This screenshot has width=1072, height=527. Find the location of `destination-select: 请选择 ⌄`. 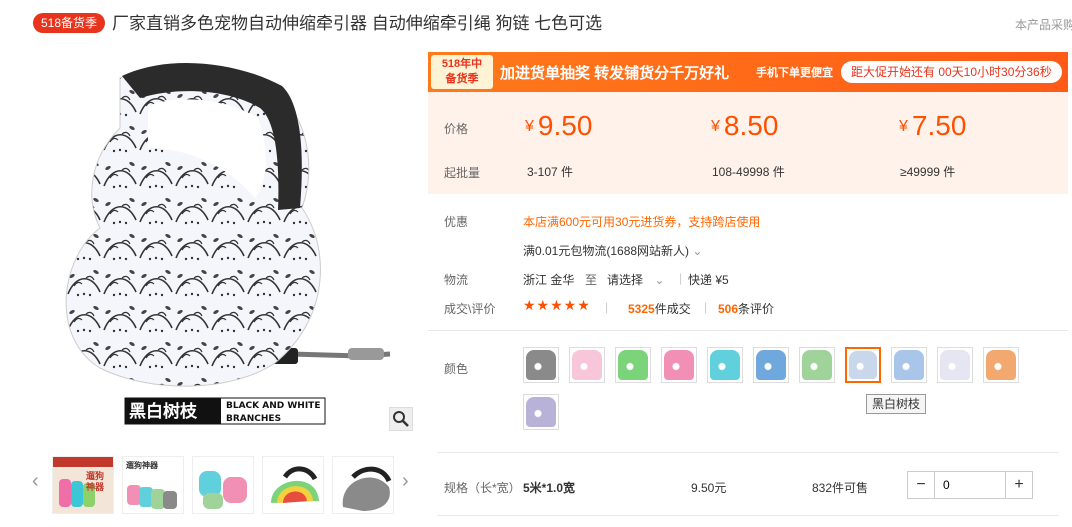

destination-select: 请选择 ⌄ is located at coordinates (635, 279).